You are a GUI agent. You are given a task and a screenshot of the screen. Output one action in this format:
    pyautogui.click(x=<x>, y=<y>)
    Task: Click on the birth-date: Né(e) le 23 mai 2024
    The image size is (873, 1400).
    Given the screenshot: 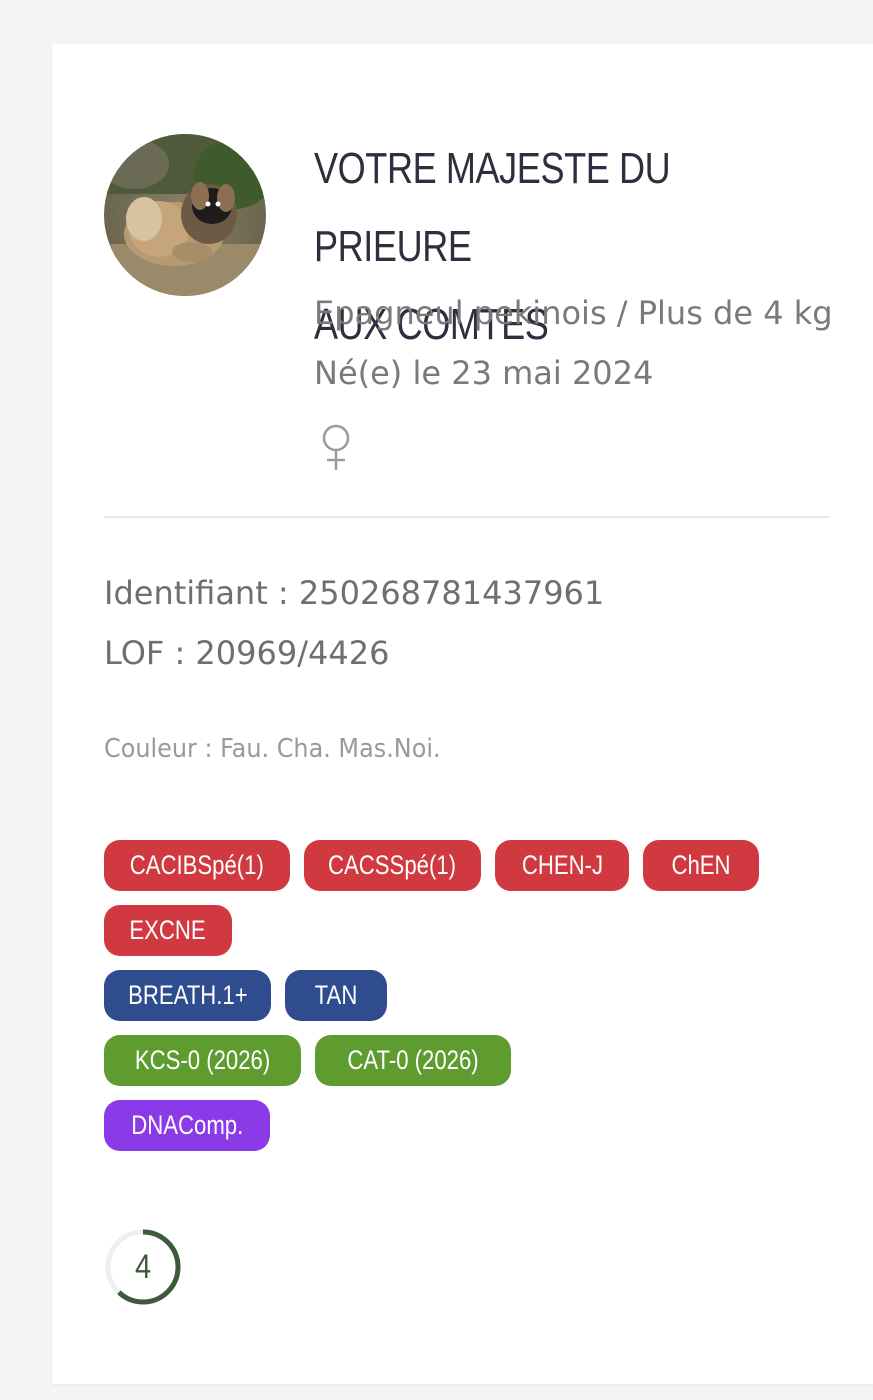 What is the action you would take?
    pyautogui.click(x=484, y=373)
    